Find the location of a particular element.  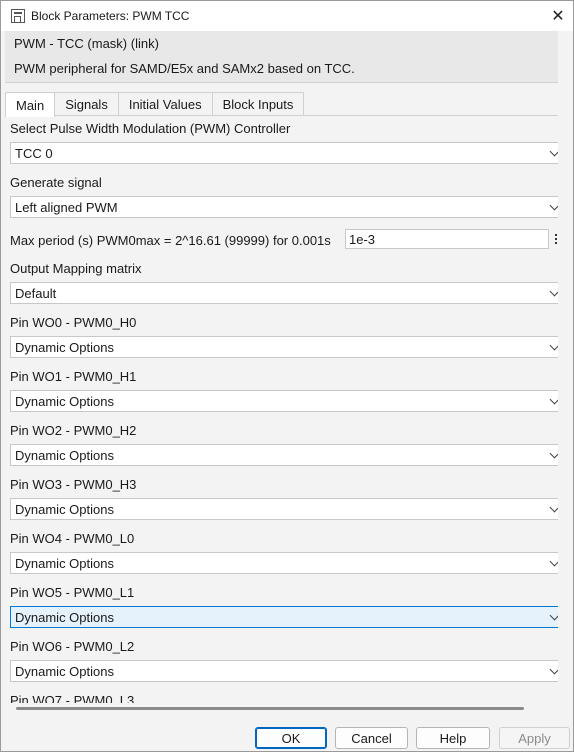

pin-wo3-label: Pin WO3 - PWM0_H3 is located at coordinates (73, 484).